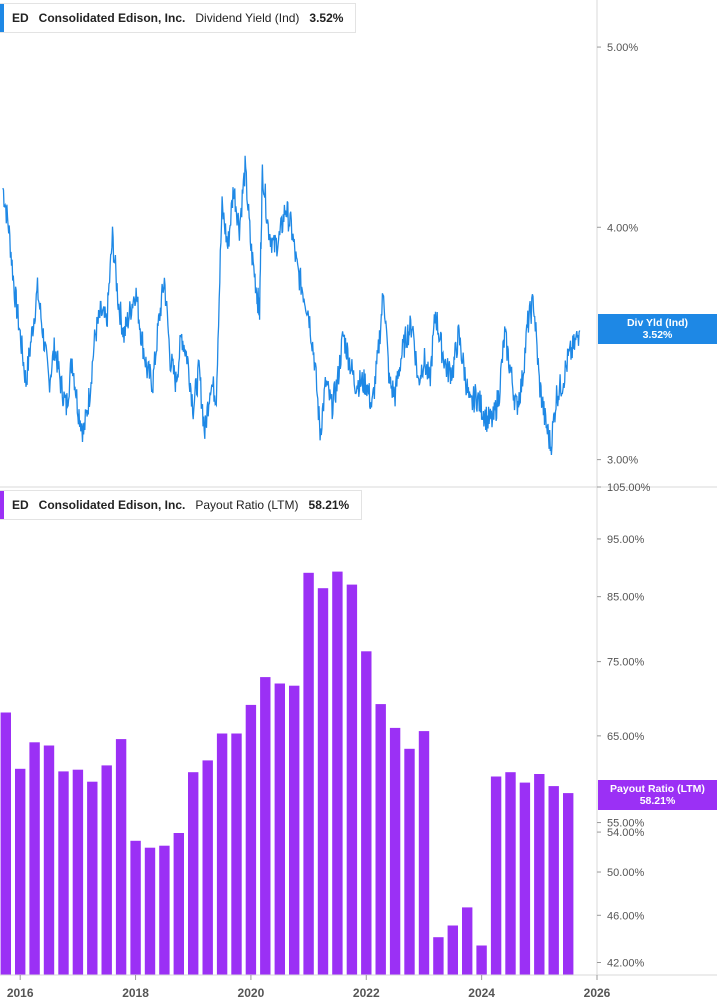  Describe the element at coordinates (247, 505) in the screenshot. I see `payout-legend-metric: Payout Ratio (LTM)` at that location.